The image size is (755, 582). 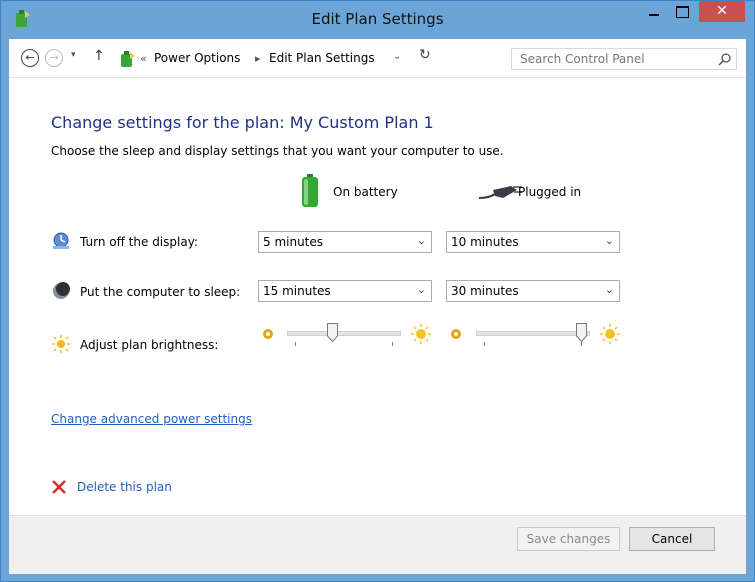 What do you see at coordinates (344, 333) in the screenshot?
I see `brightness-battery-track` at bounding box center [344, 333].